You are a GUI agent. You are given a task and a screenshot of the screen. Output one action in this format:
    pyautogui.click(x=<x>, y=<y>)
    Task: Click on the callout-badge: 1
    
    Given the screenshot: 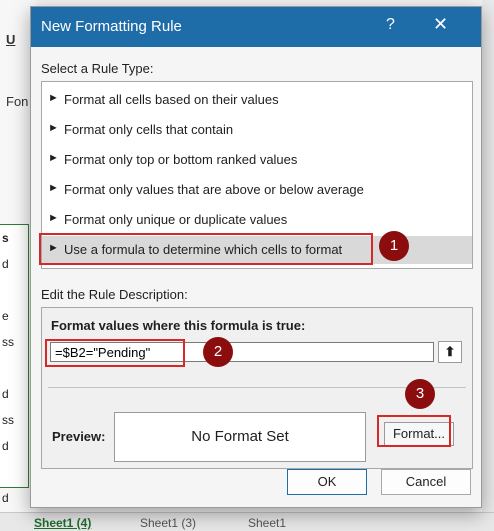 What is the action you would take?
    pyautogui.click(x=394, y=246)
    